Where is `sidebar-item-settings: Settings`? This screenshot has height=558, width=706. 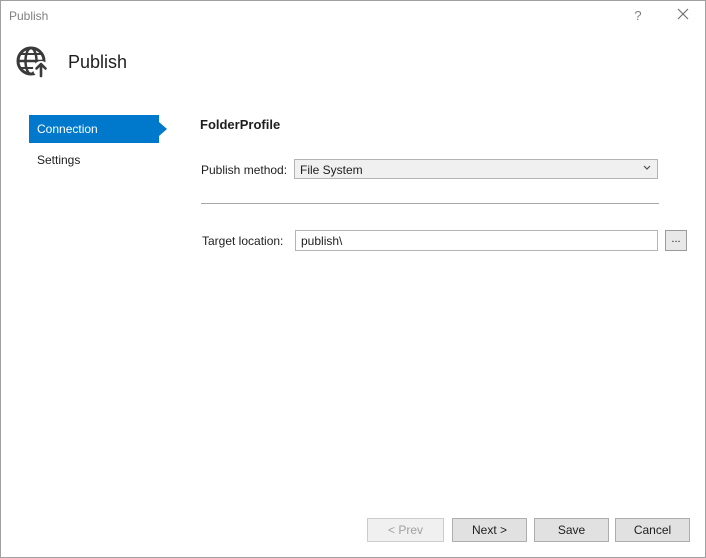
sidebar-item-settings: Settings is located at coordinates (94, 160).